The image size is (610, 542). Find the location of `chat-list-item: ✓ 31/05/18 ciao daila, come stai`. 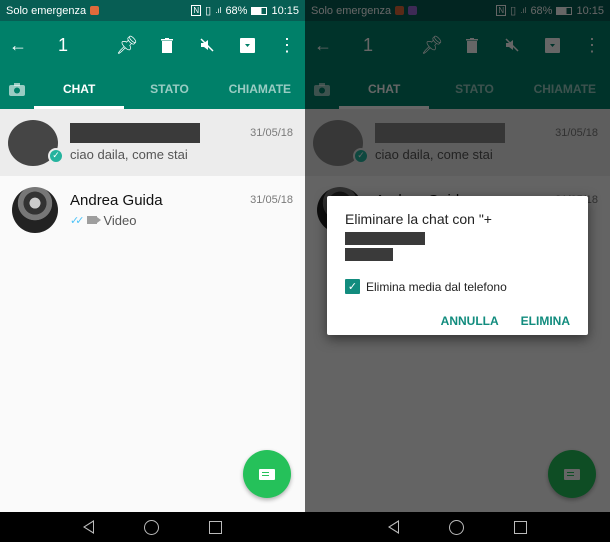

chat-list-item: ✓ 31/05/18 ciao daila, come stai is located at coordinates (152, 142).